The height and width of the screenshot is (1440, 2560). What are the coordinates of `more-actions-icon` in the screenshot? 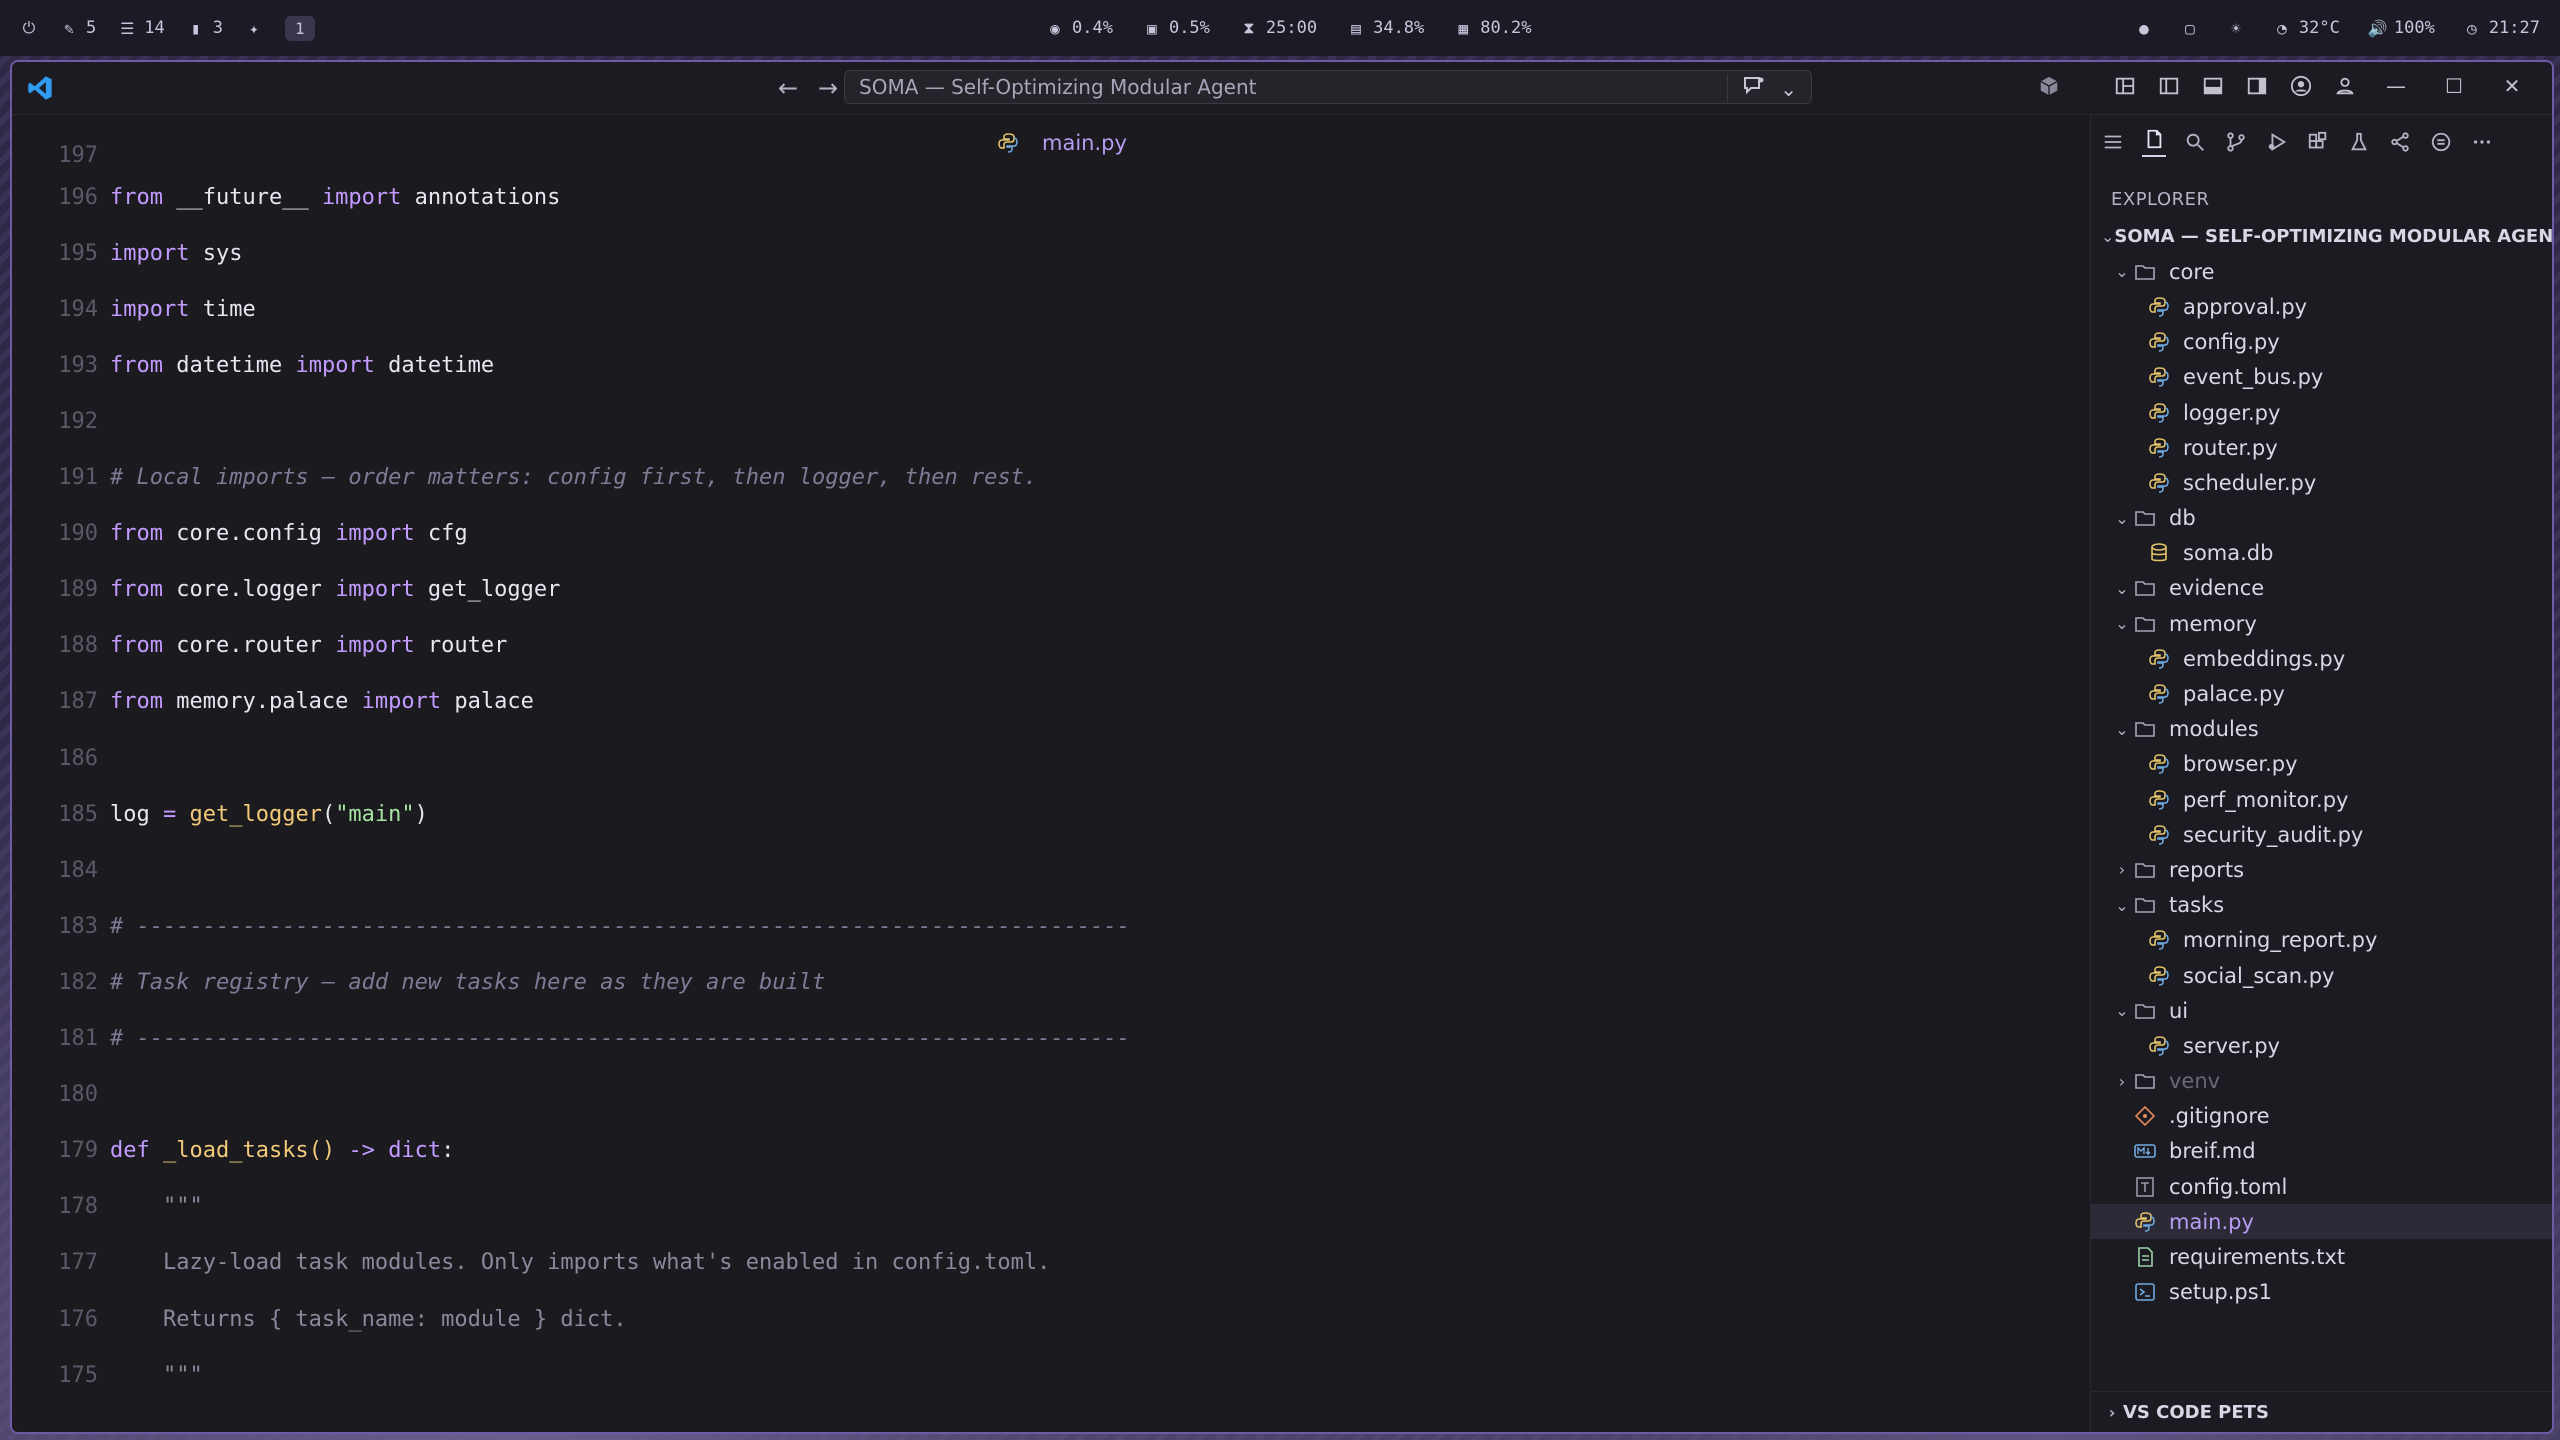 It's located at (2482, 142).